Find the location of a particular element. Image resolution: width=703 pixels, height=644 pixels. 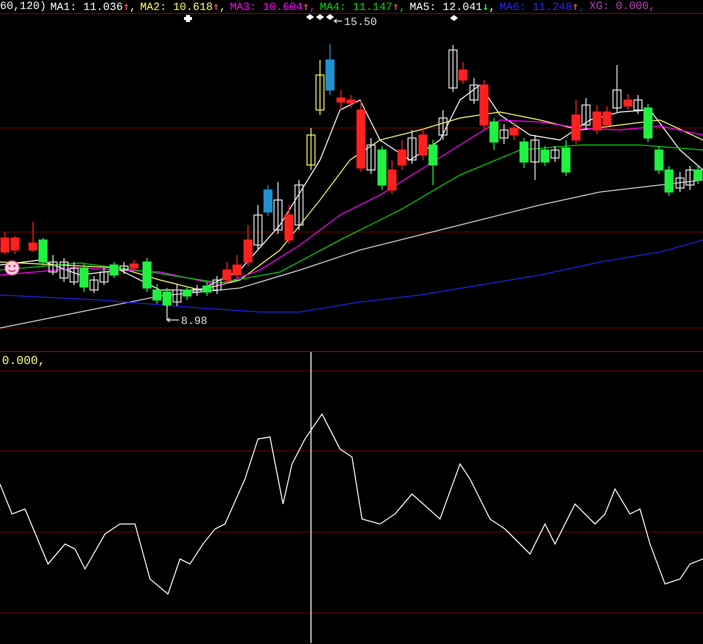

indicator-params: 60,120) is located at coordinates (23, 6).